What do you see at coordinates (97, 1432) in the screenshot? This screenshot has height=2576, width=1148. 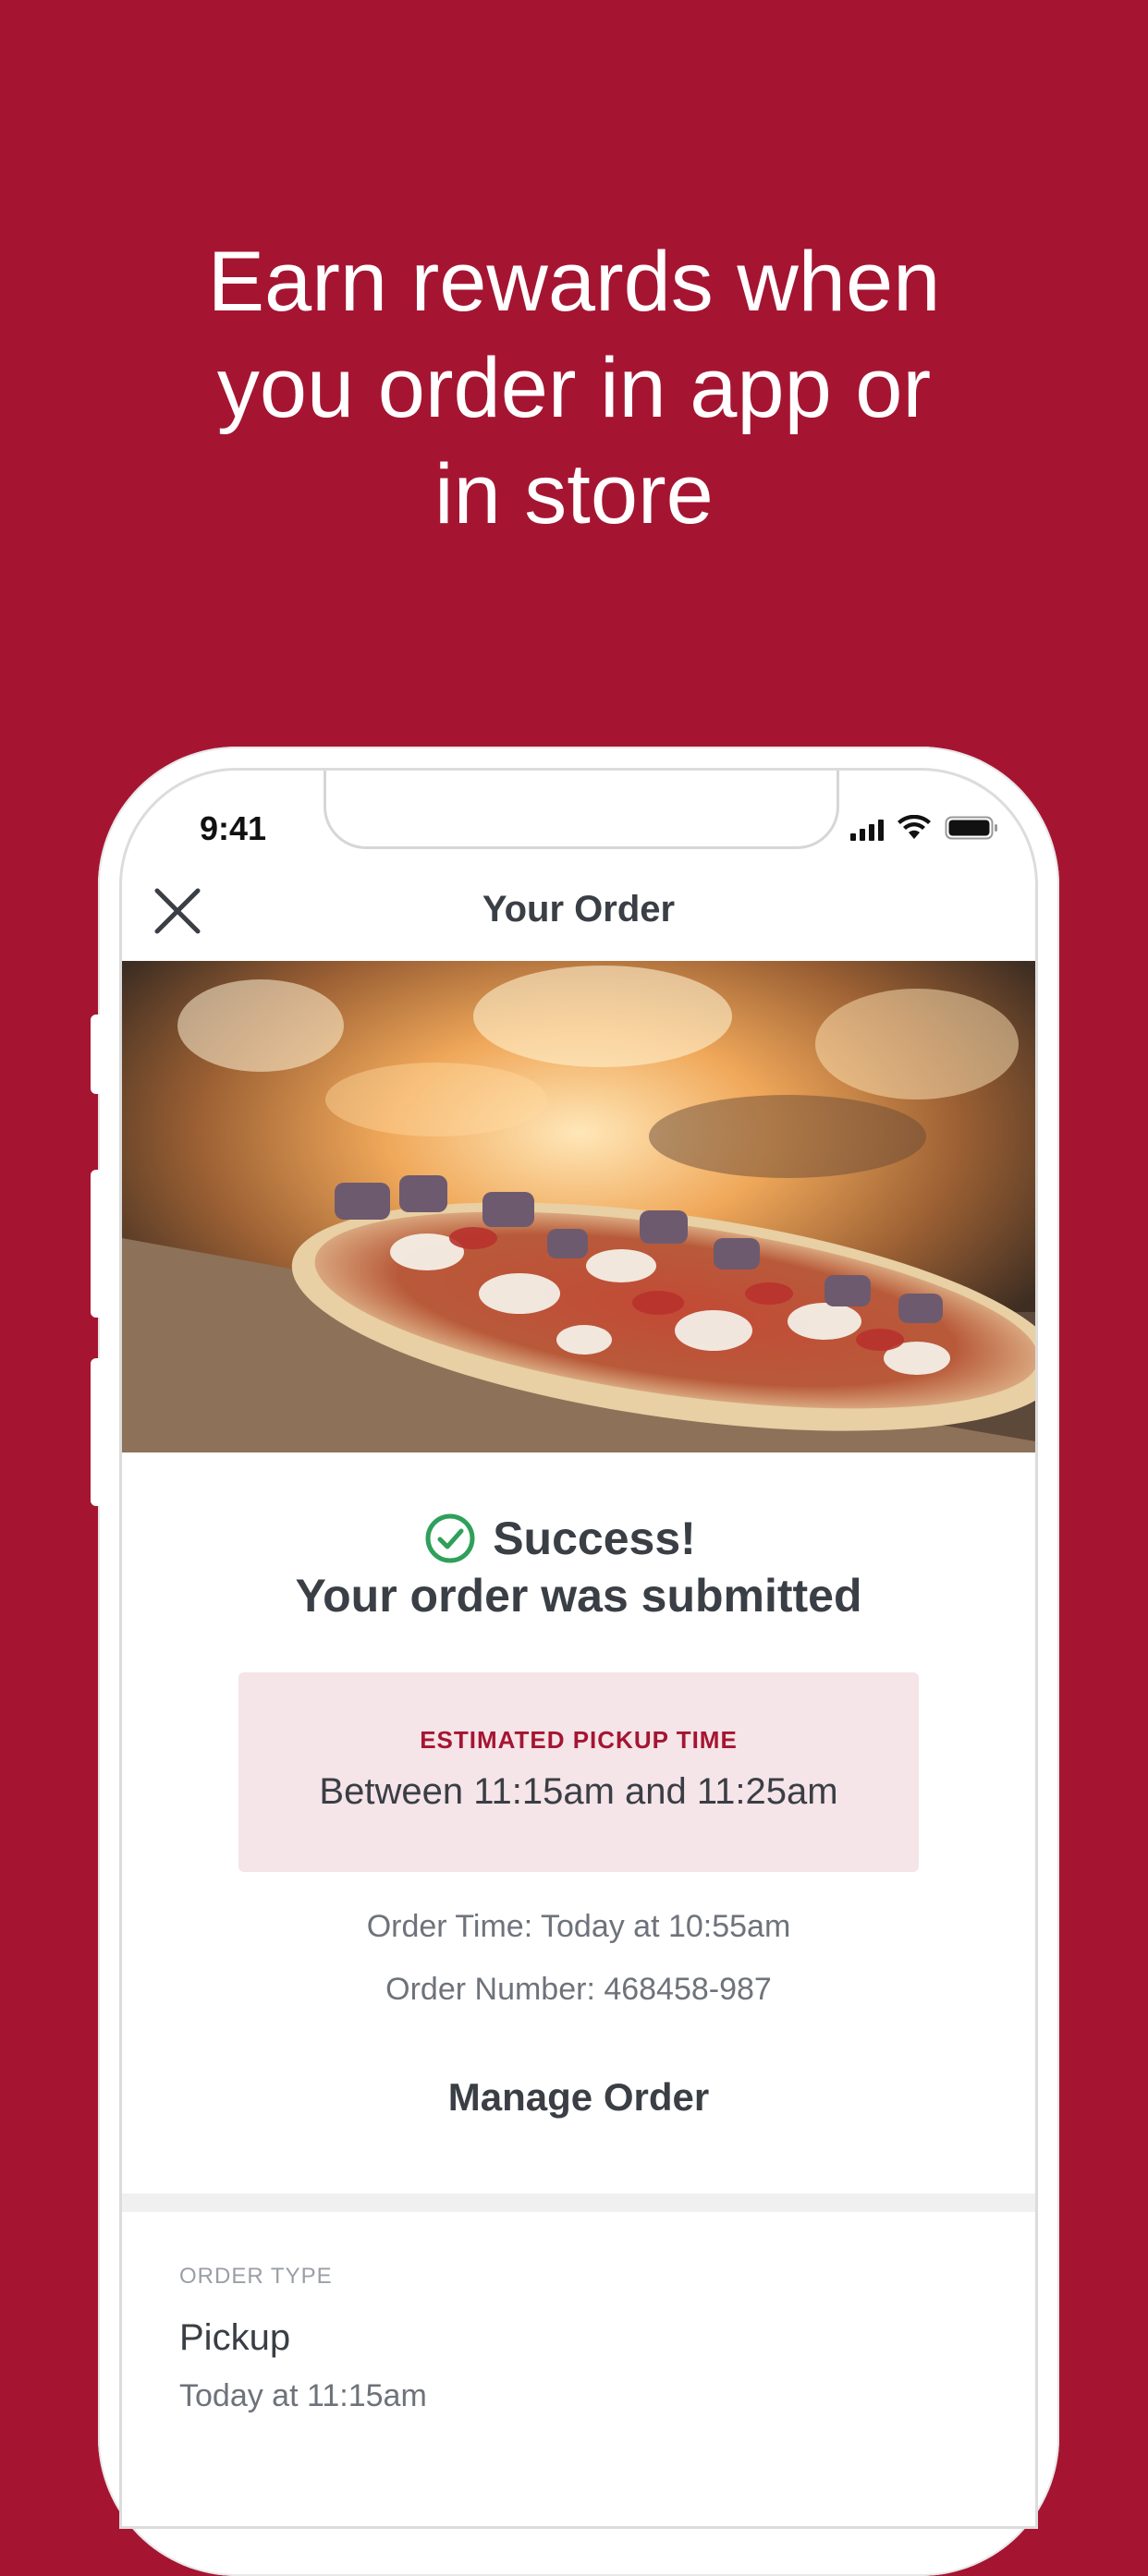 I see `phone-volume-down-button` at bounding box center [97, 1432].